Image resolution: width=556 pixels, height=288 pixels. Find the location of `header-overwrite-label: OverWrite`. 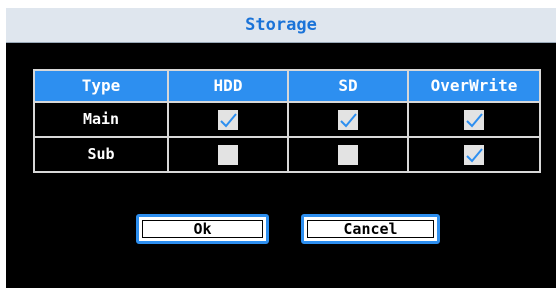

header-overwrite-label: OverWrite is located at coordinates (474, 85).